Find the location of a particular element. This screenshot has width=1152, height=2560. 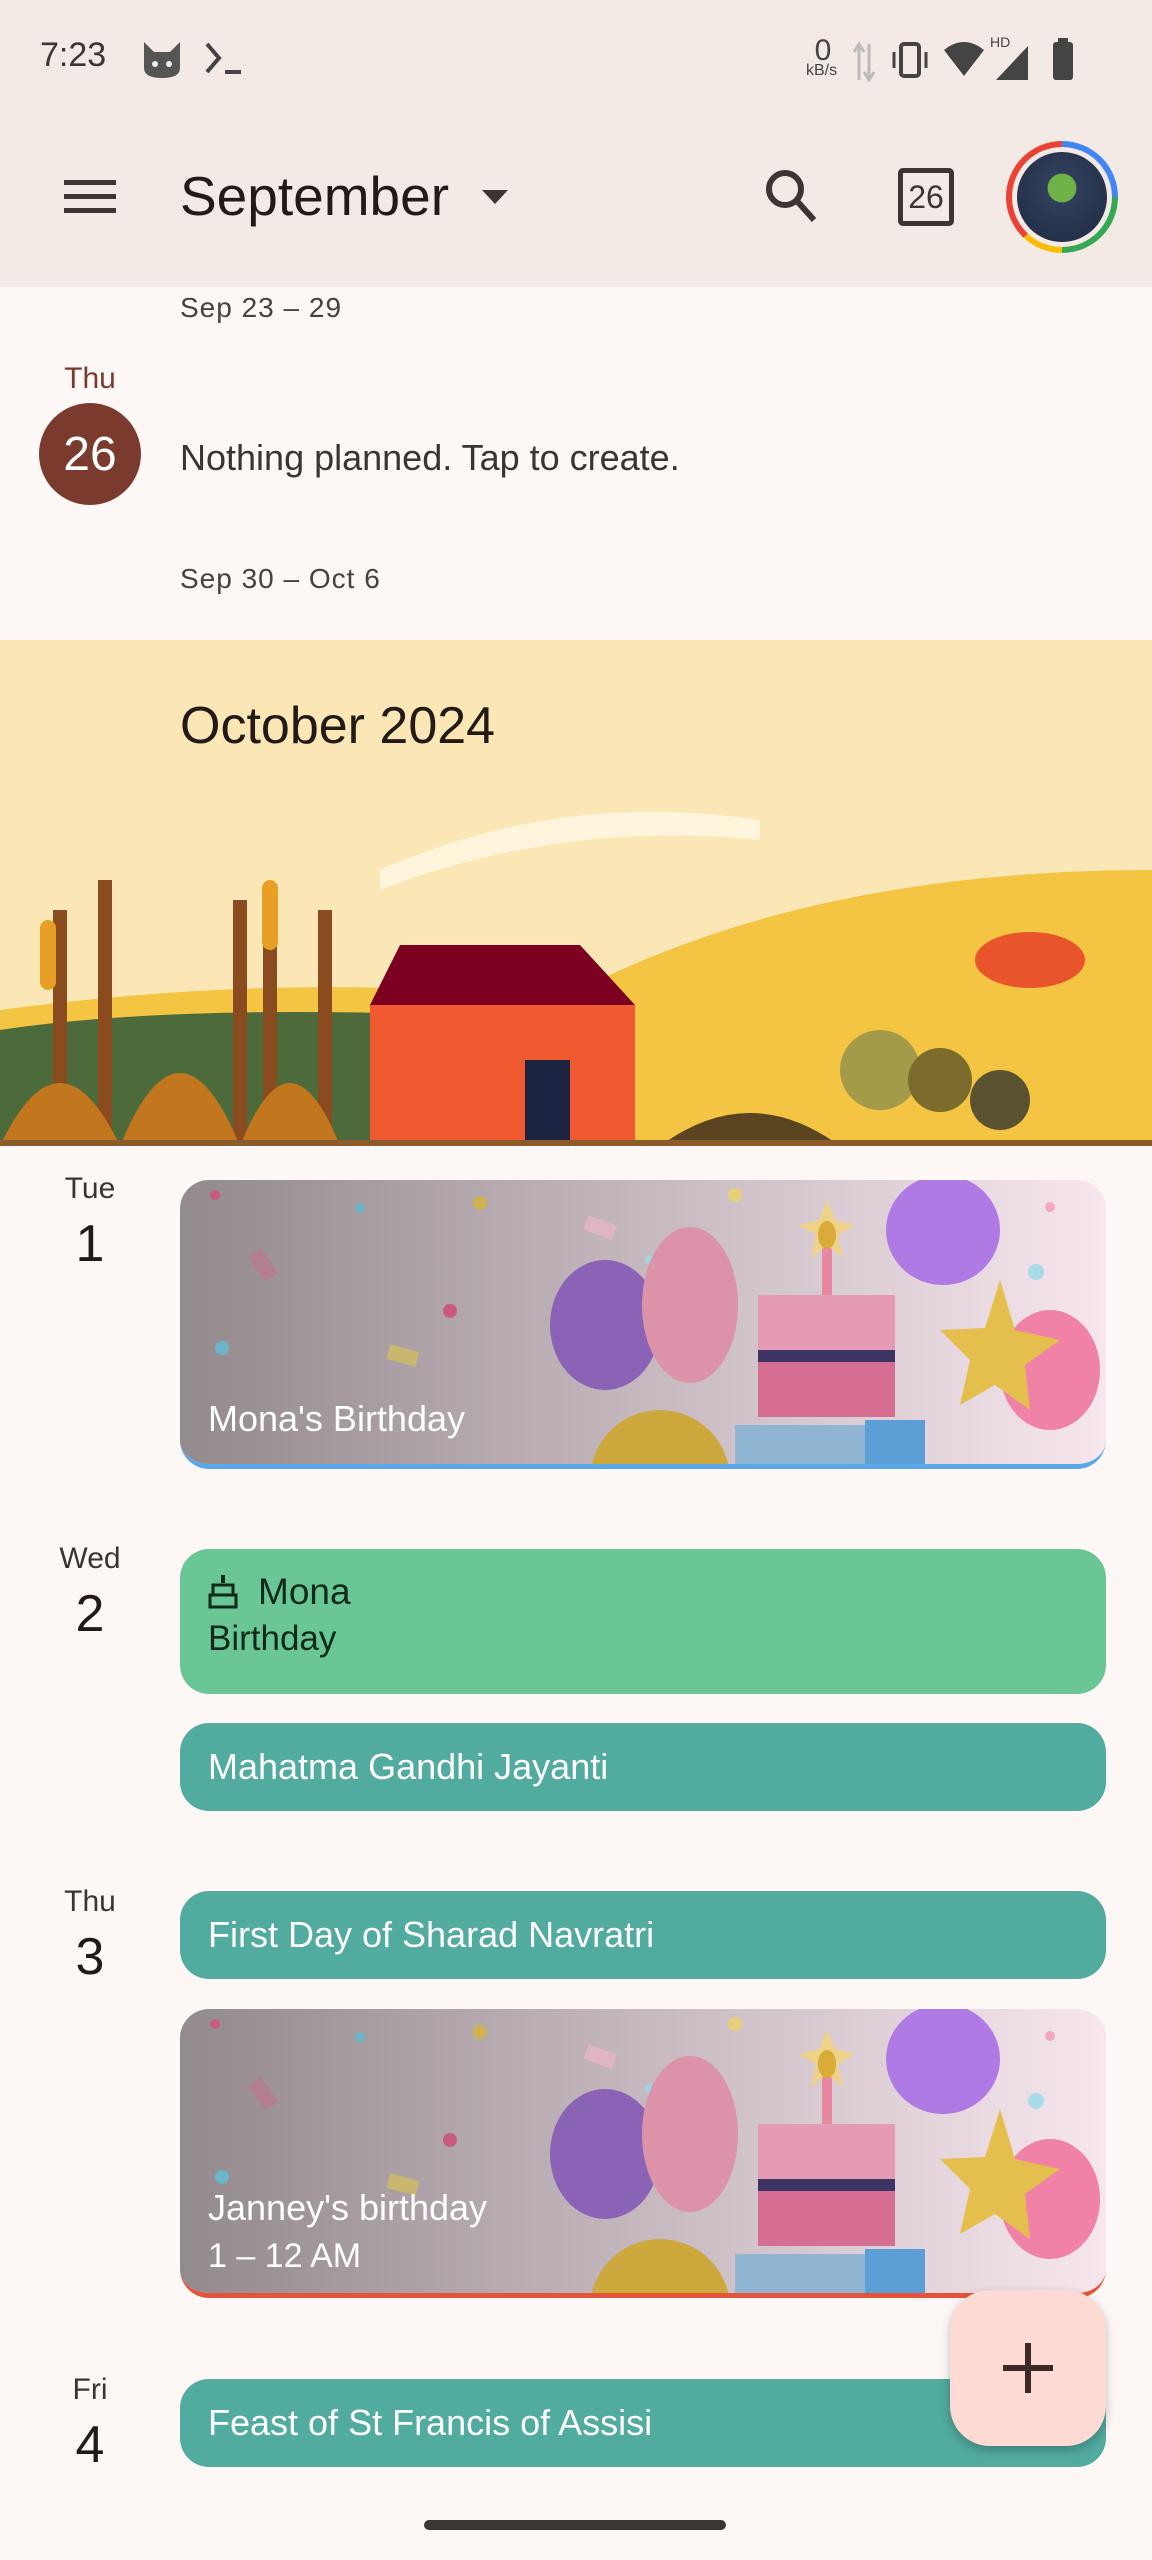

month-banner-title: October 2024 is located at coordinates (338, 726).